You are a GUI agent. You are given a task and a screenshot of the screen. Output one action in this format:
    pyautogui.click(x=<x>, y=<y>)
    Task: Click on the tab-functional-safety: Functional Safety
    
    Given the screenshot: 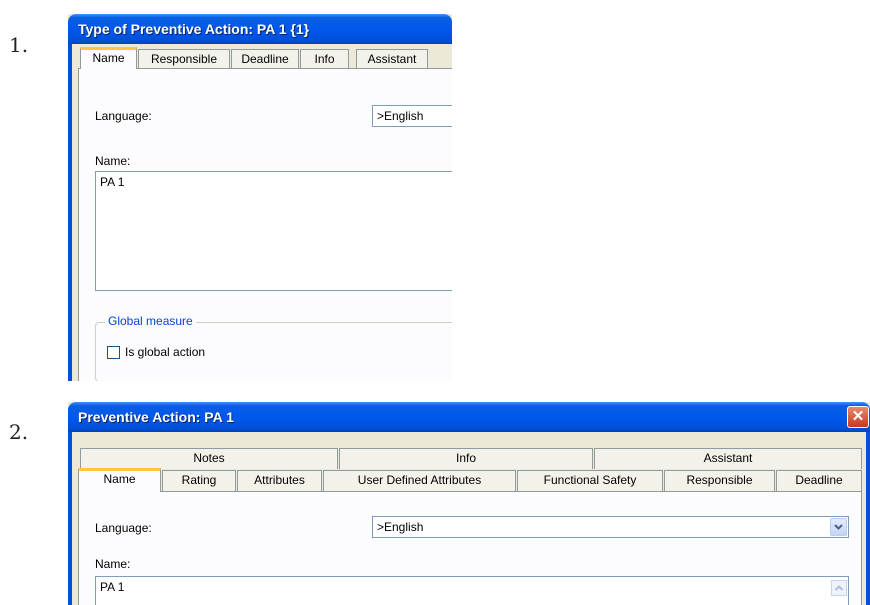 What is the action you would take?
    pyautogui.click(x=590, y=481)
    